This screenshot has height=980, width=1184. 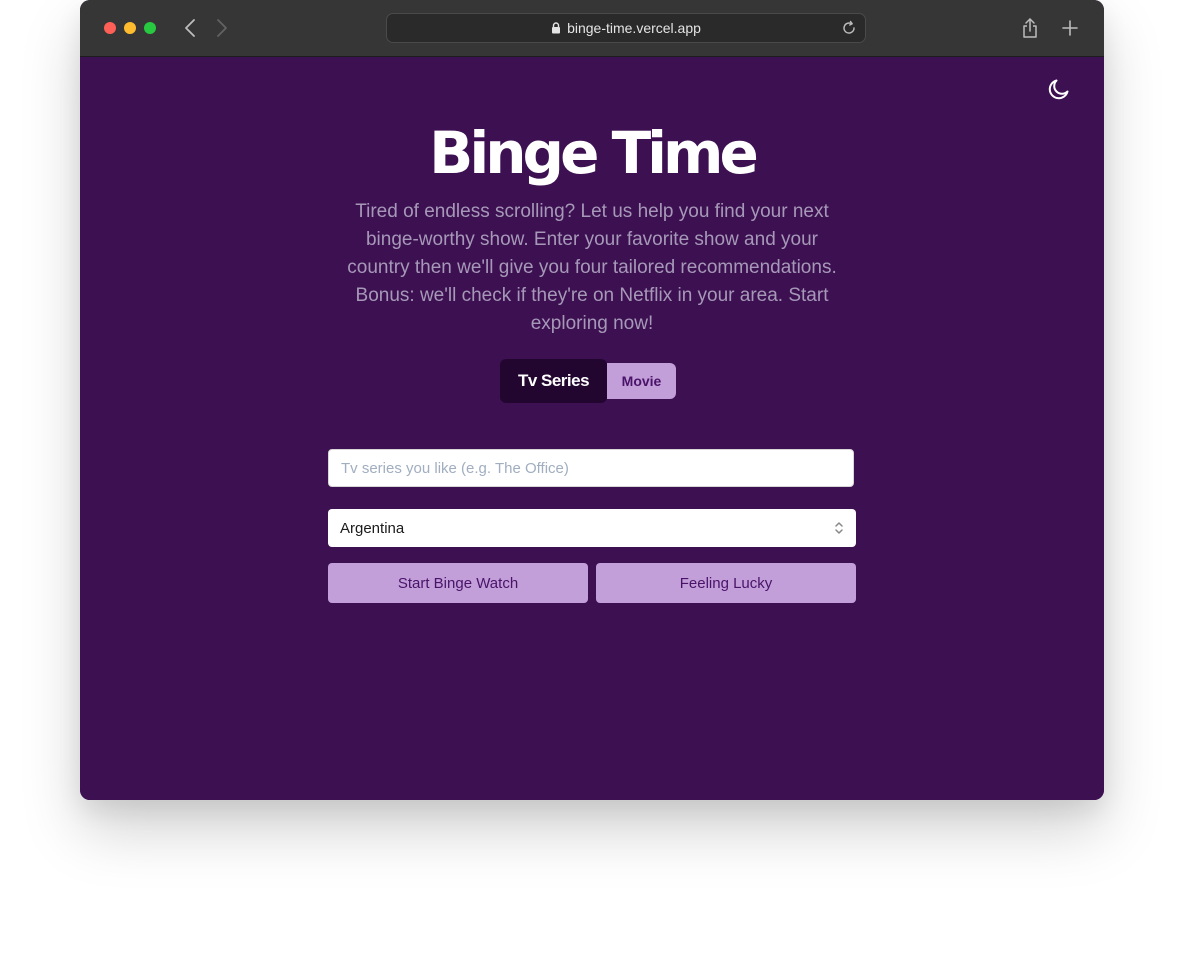 What do you see at coordinates (556, 28) in the screenshot?
I see `lock-icon` at bounding box center [556, 28].